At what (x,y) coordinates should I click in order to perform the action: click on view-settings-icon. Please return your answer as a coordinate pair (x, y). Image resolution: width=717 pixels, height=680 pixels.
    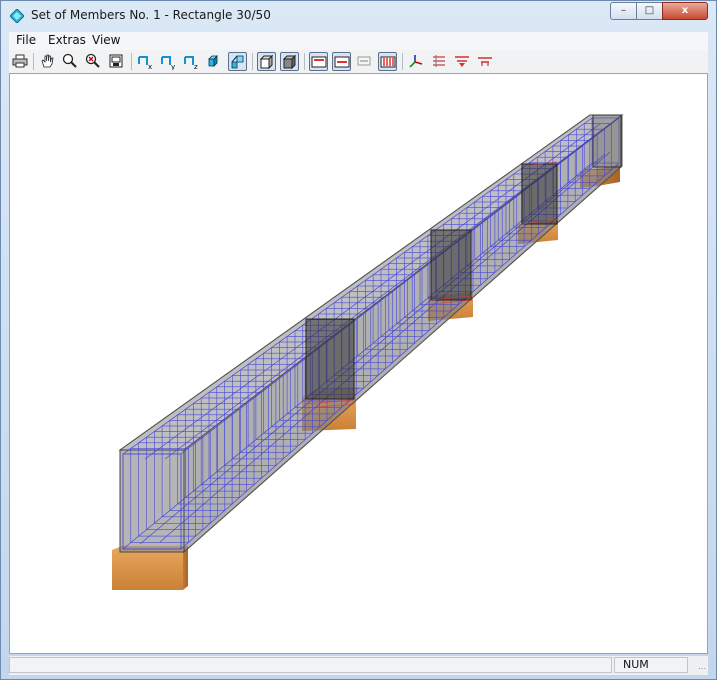
    Looking at the image, I should click on (116, 61).